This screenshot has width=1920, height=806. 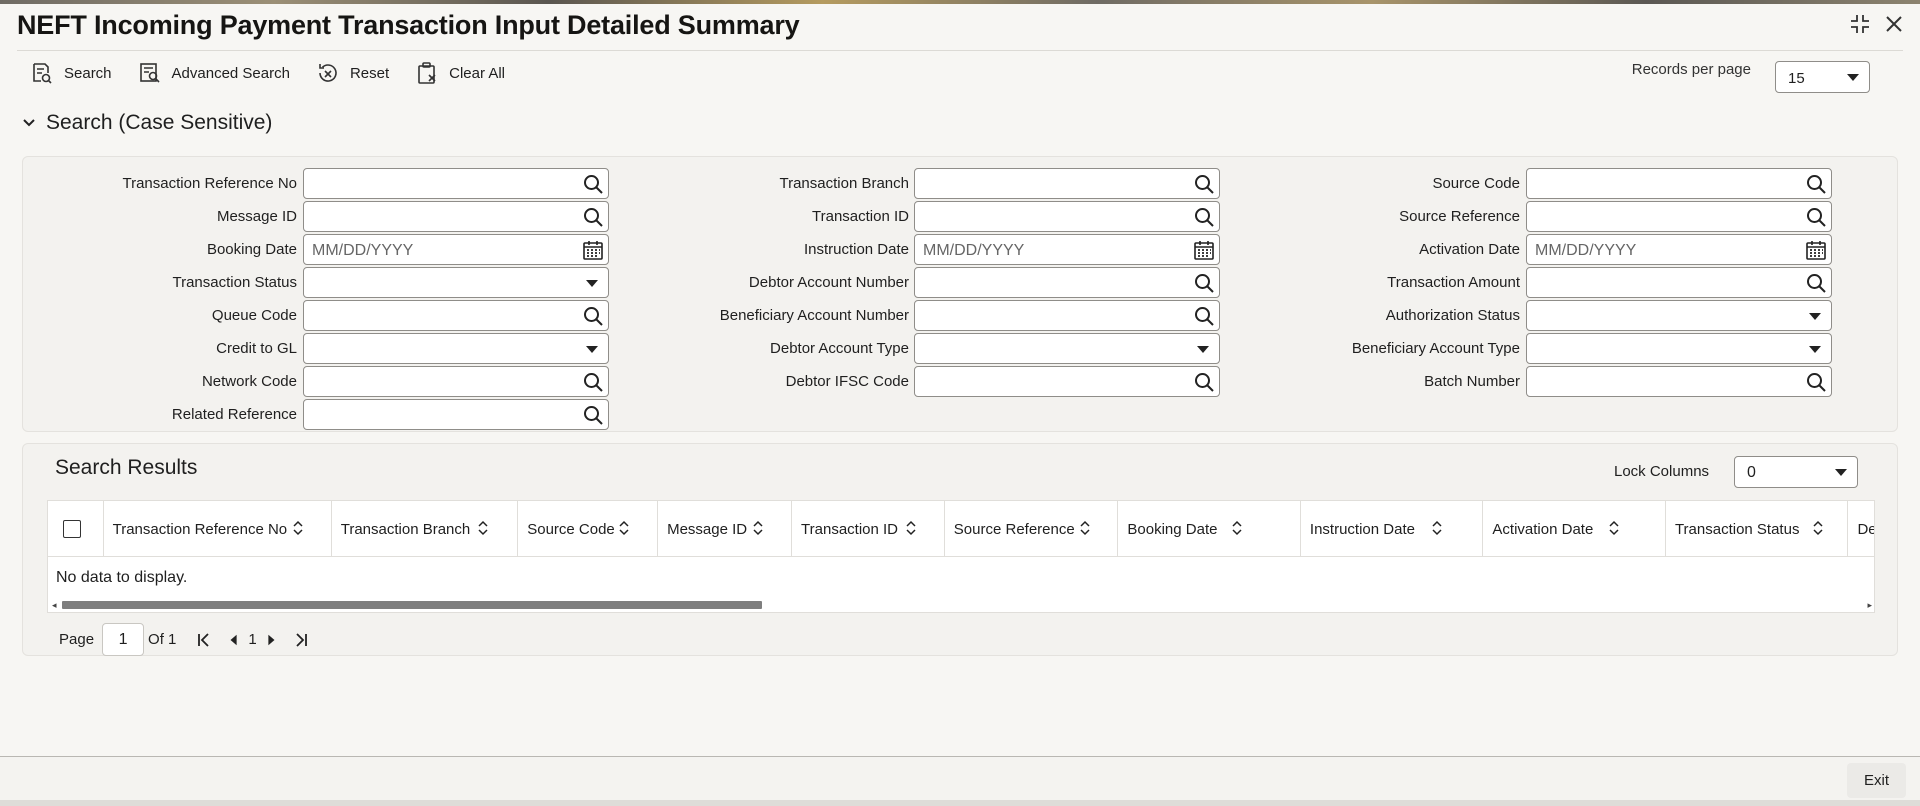 What do you see at coordinates (72, 529) in the screenshot?
I see `select-all-checkbox` at bounding box center [72, 529].